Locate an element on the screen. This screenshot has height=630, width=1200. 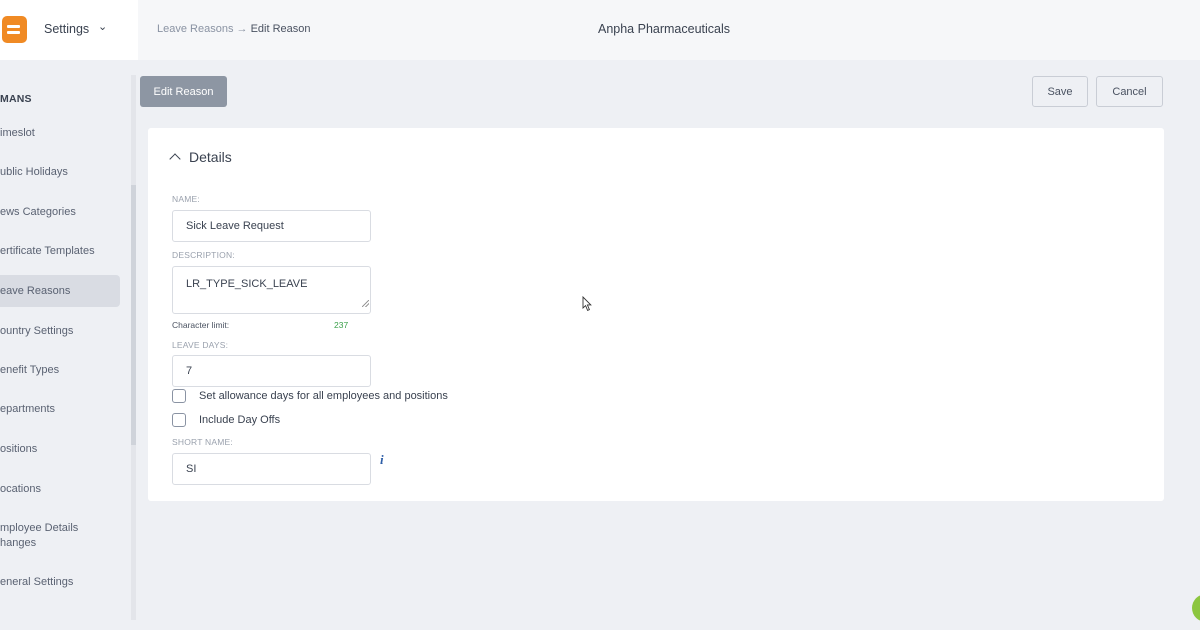
details-section-toggle: Details is located at coordinates (200, 157).